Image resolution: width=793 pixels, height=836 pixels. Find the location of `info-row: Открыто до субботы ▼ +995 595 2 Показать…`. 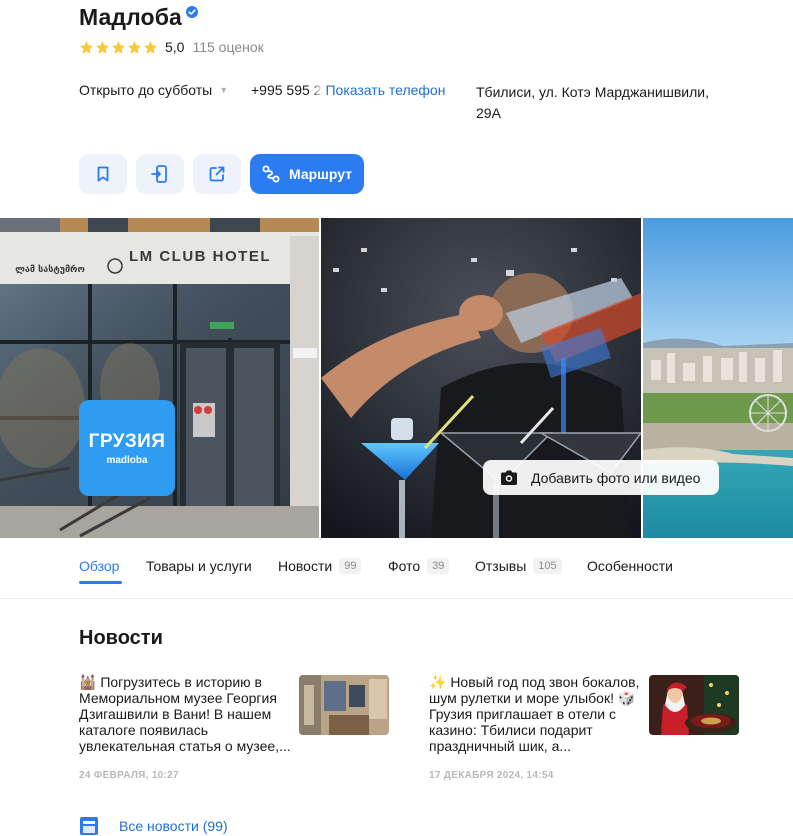

info-row: Открыто до субботы ▼ +995 595 2 Показать… is located at coordinates (436, 102).